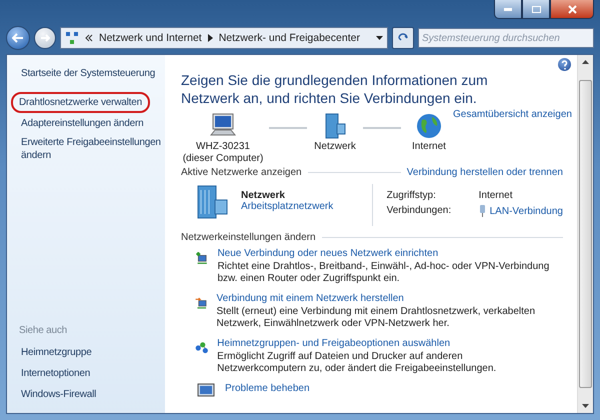 The height and width of the screenshot is (420, 600). Describe the element at coordinates (210, 38) in the screenshot. I see `separator-arrow-icon` at that location.